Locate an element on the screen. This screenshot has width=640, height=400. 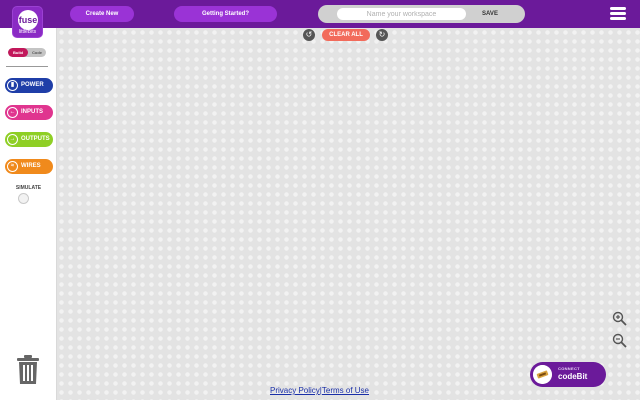
fuse-logo: fuse littleBits is located at coordinates (27, 22).